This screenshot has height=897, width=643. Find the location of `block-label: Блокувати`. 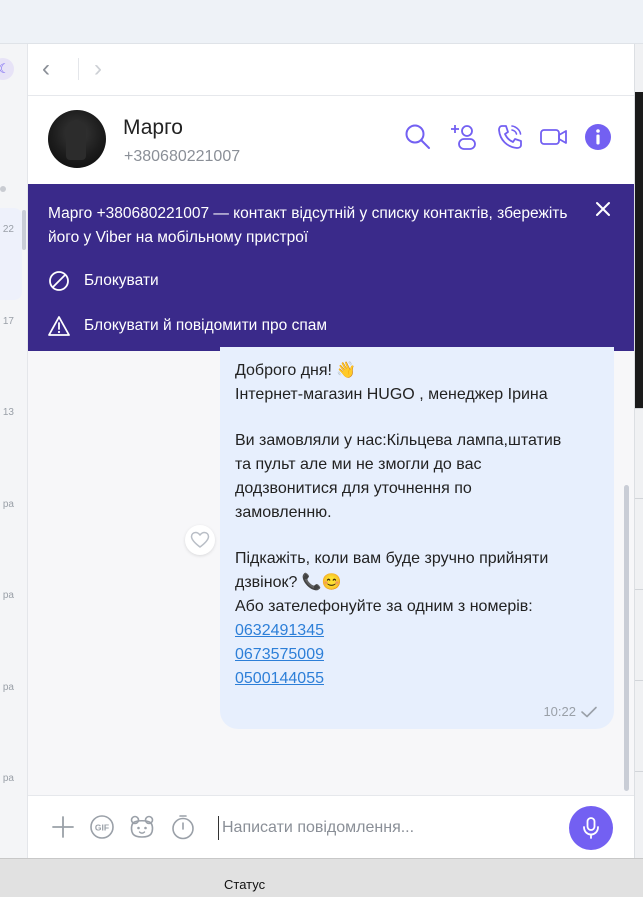

block-label: Блокувати is located at coordinates (121, 280).